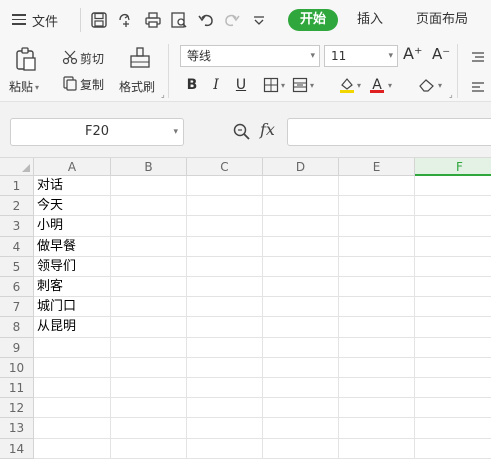  Describe the element at coordinates (225, 266) in the screenshot. I see `cell-c5` at that location.